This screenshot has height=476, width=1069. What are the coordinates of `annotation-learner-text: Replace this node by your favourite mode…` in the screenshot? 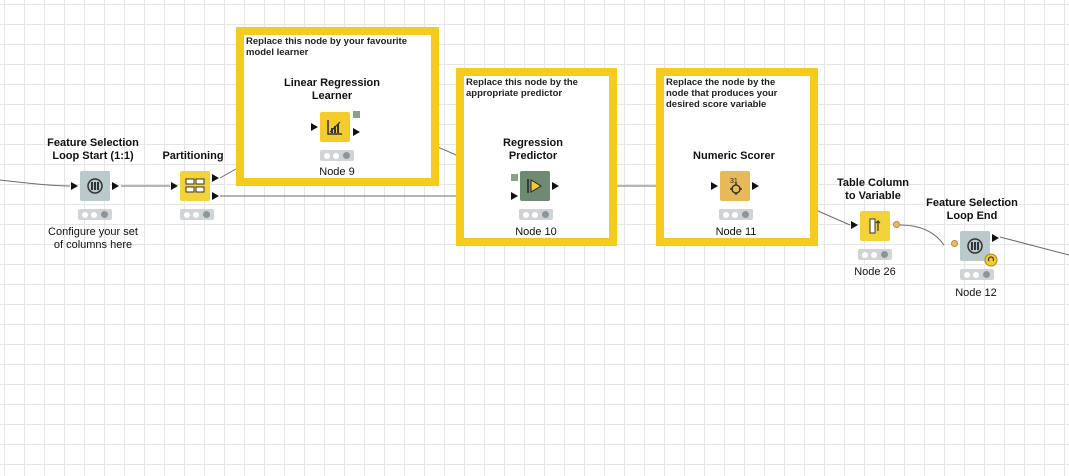 It's located at (327, 47).